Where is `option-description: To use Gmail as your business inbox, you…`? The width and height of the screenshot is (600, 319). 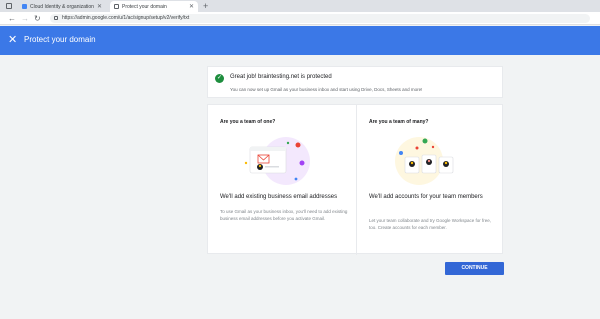
option-description: To use Gmail as your business inbox, you… is located at coordinates (284, 215).